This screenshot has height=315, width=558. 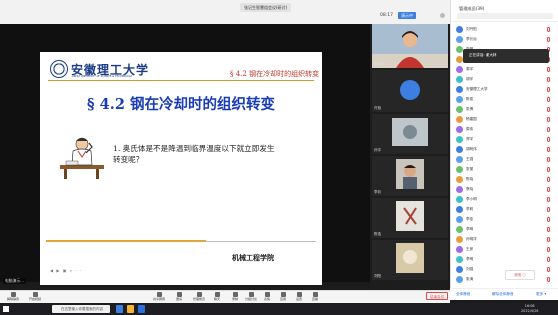 I want to click on tile-name: 李钊, so click(x=377, y=192).